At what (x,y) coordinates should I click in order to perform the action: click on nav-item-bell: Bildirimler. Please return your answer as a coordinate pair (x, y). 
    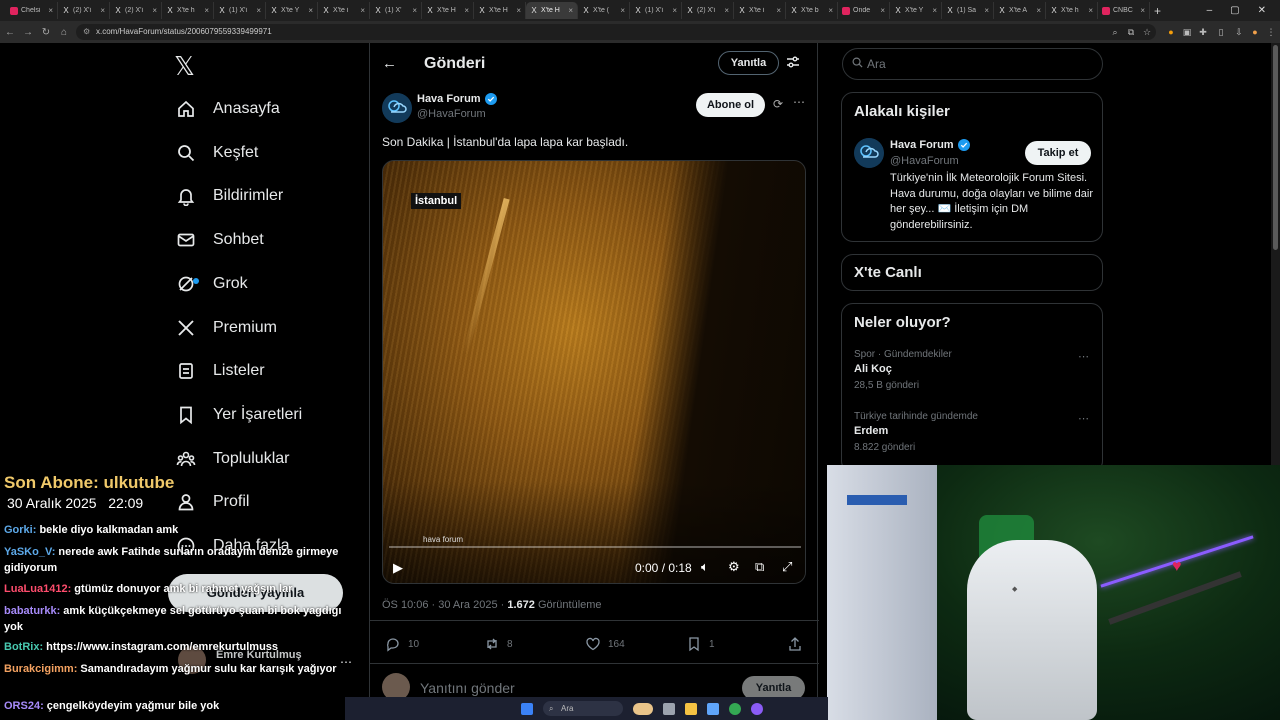
    Looking at the image, I should click on (229, 196).